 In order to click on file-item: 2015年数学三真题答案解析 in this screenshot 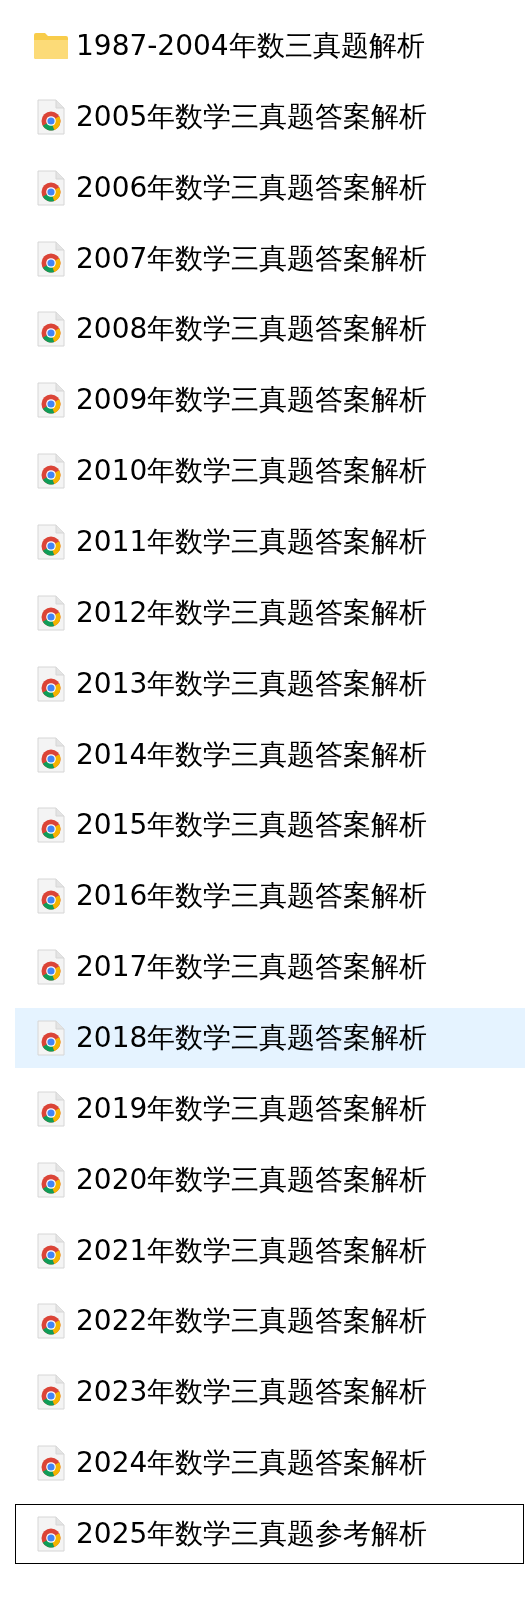, I will do `click(270, 825)`.